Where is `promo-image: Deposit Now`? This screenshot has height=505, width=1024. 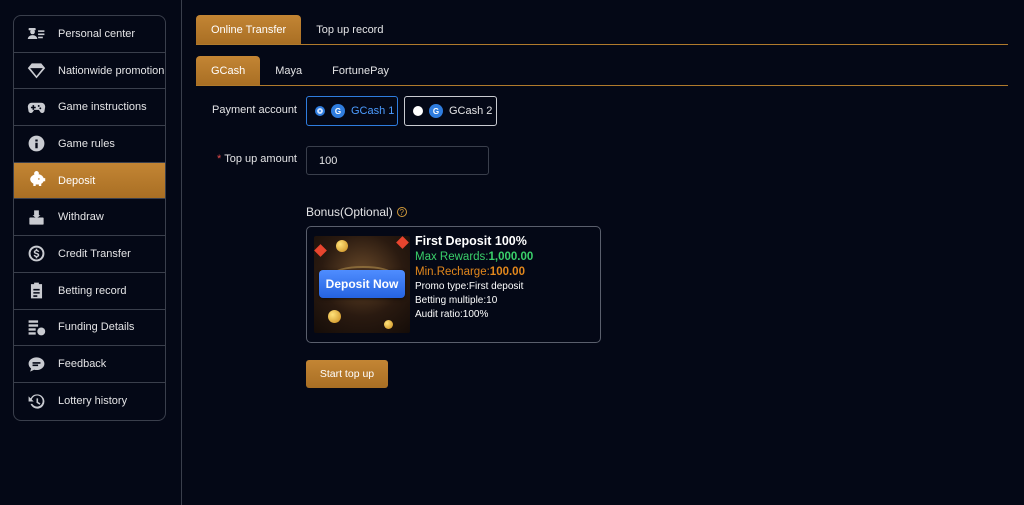 promo-image: Deposit Now is located at coordinates (362, 284).